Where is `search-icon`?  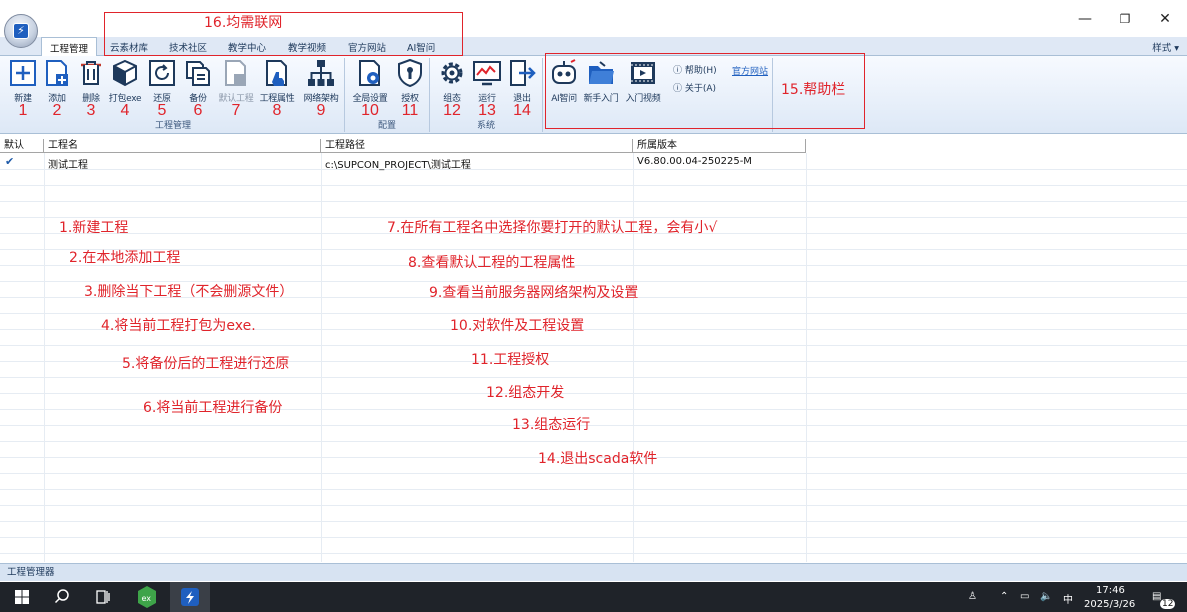
search-icon is located at coordinates (61, 596).